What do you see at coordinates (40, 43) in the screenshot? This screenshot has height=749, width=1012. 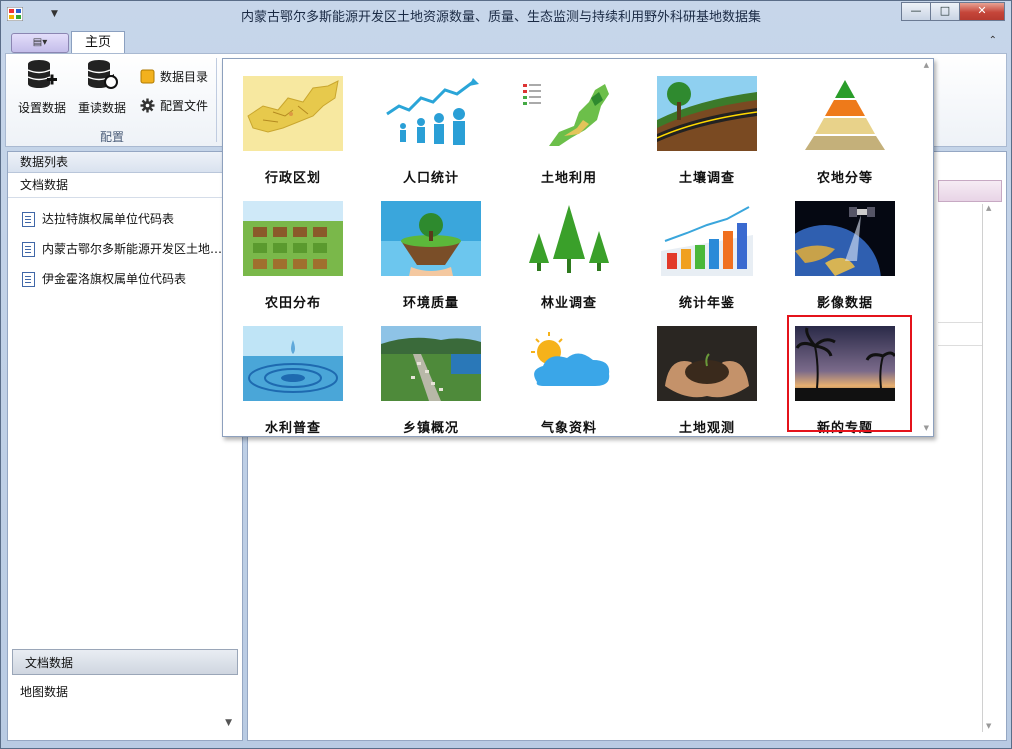 I see `application-menu-button: ▤▾` at bounding box center [40, 43].